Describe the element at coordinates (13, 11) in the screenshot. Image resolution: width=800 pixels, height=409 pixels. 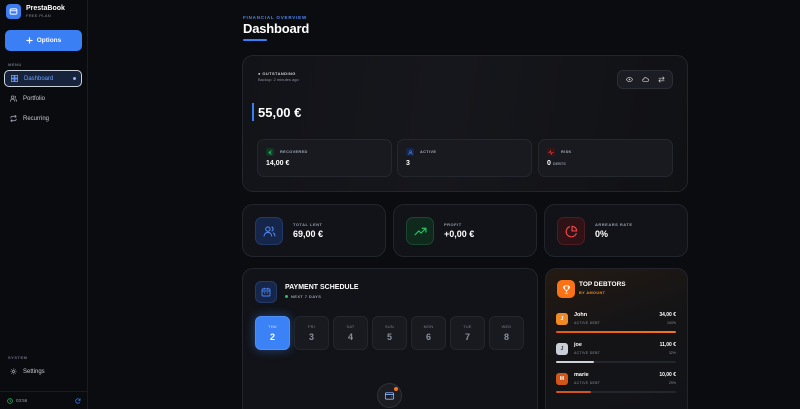
I see `wallet-logo-icon` at that location.